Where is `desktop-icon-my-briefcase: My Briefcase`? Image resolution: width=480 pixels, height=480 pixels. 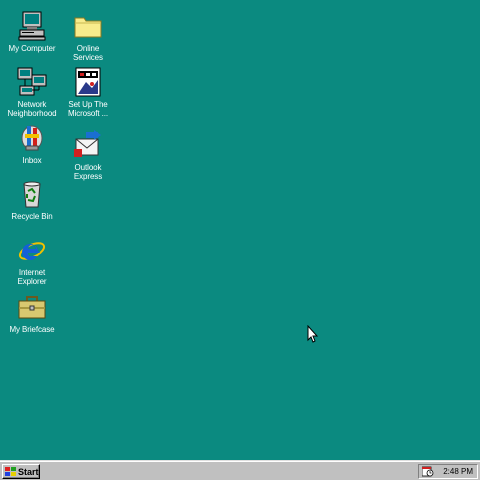
desktop-icon-my-briefcase: My Briefcase is located at coordinates (32, 312).